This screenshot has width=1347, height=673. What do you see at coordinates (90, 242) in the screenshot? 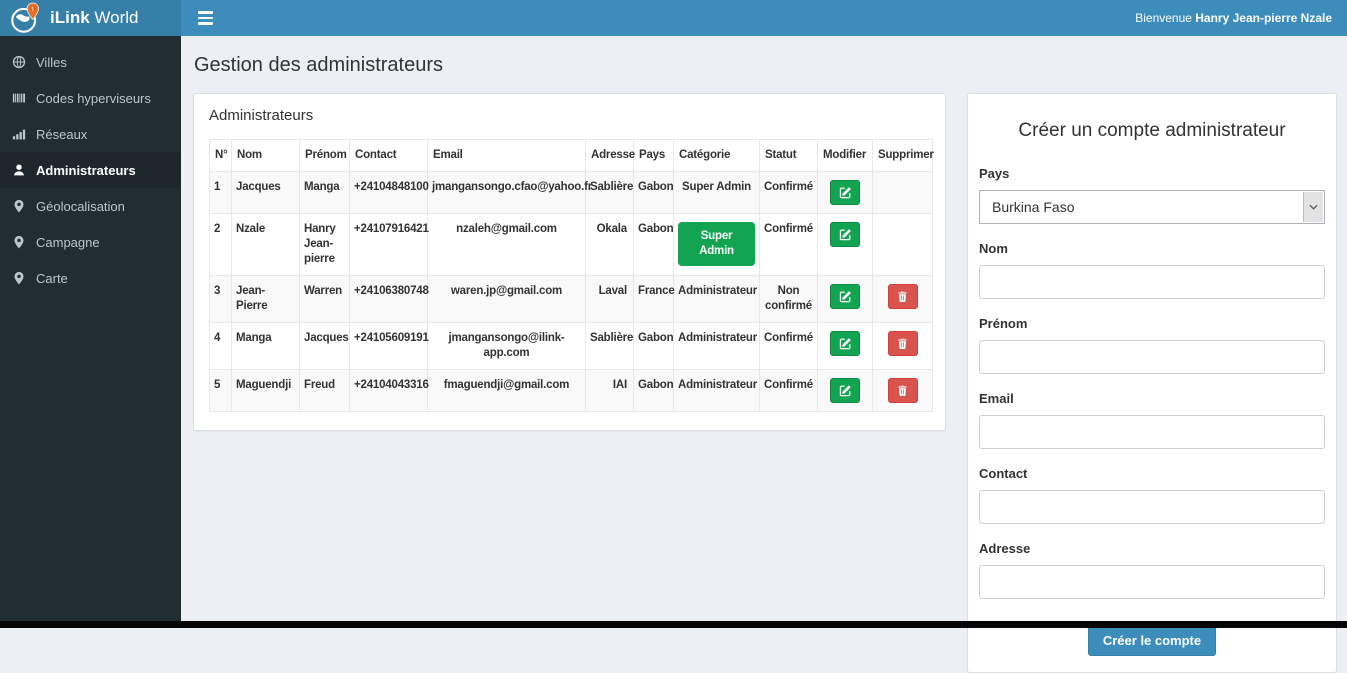
I see `sidebar-item-campagne: Campagne` at bounding box center [90, 242].